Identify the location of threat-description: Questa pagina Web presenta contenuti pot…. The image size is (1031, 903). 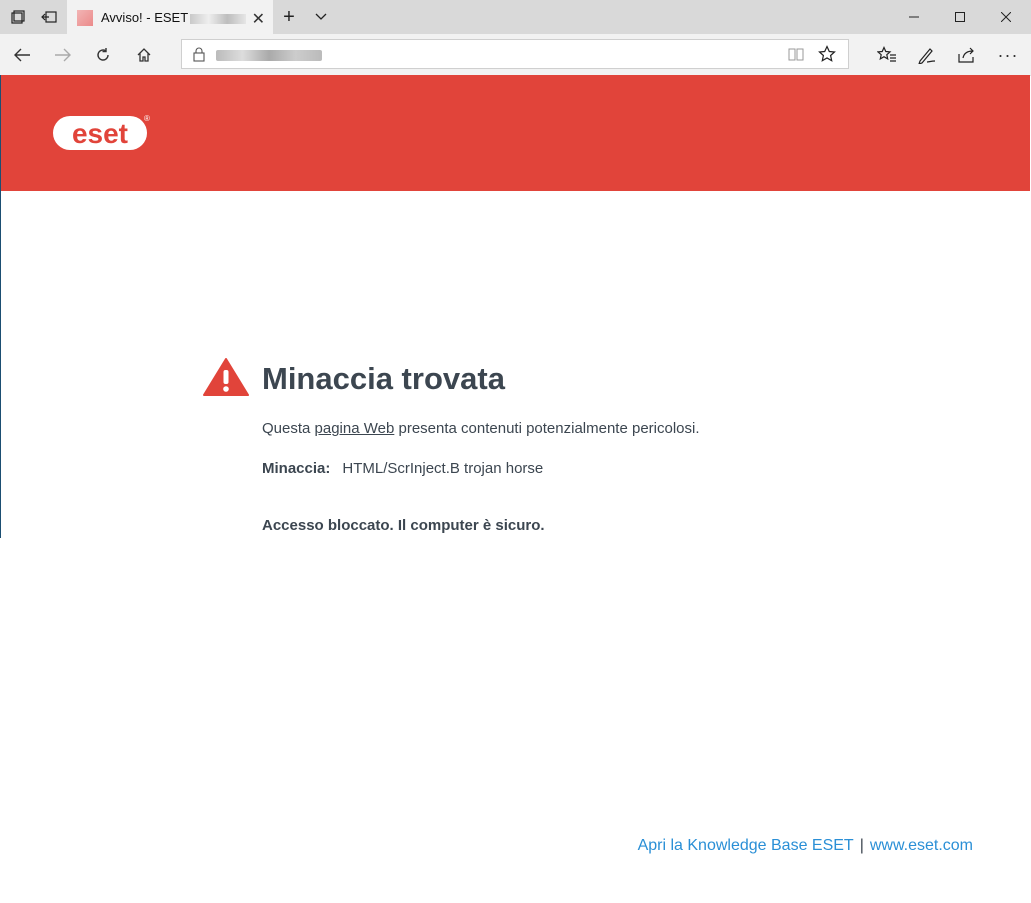
(481, 428).